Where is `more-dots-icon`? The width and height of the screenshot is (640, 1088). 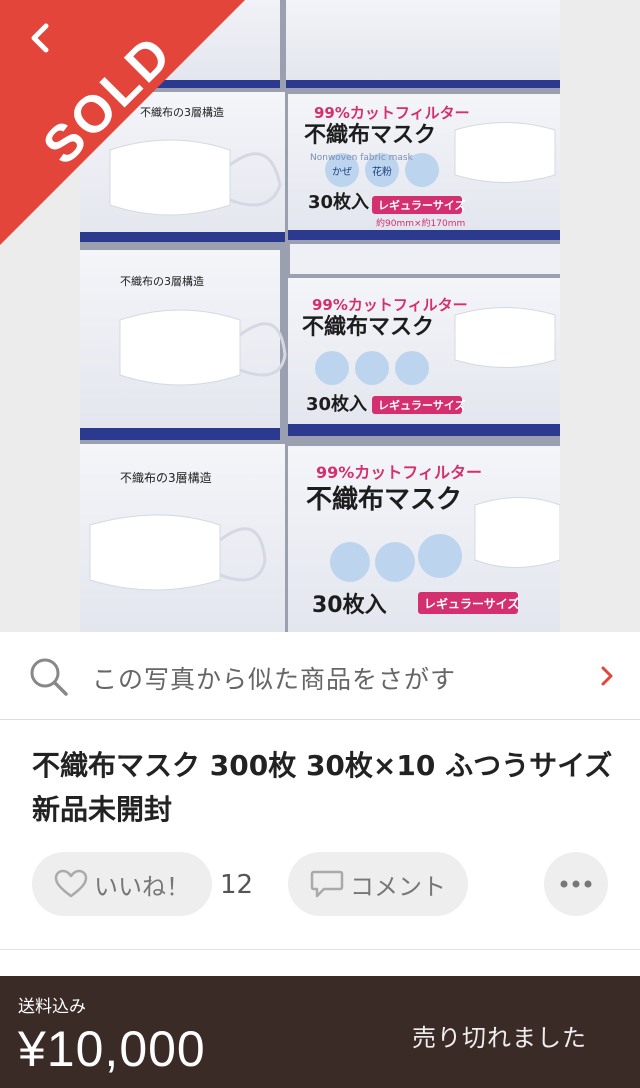
more-dots-icon is located at coordinates (576, 884).